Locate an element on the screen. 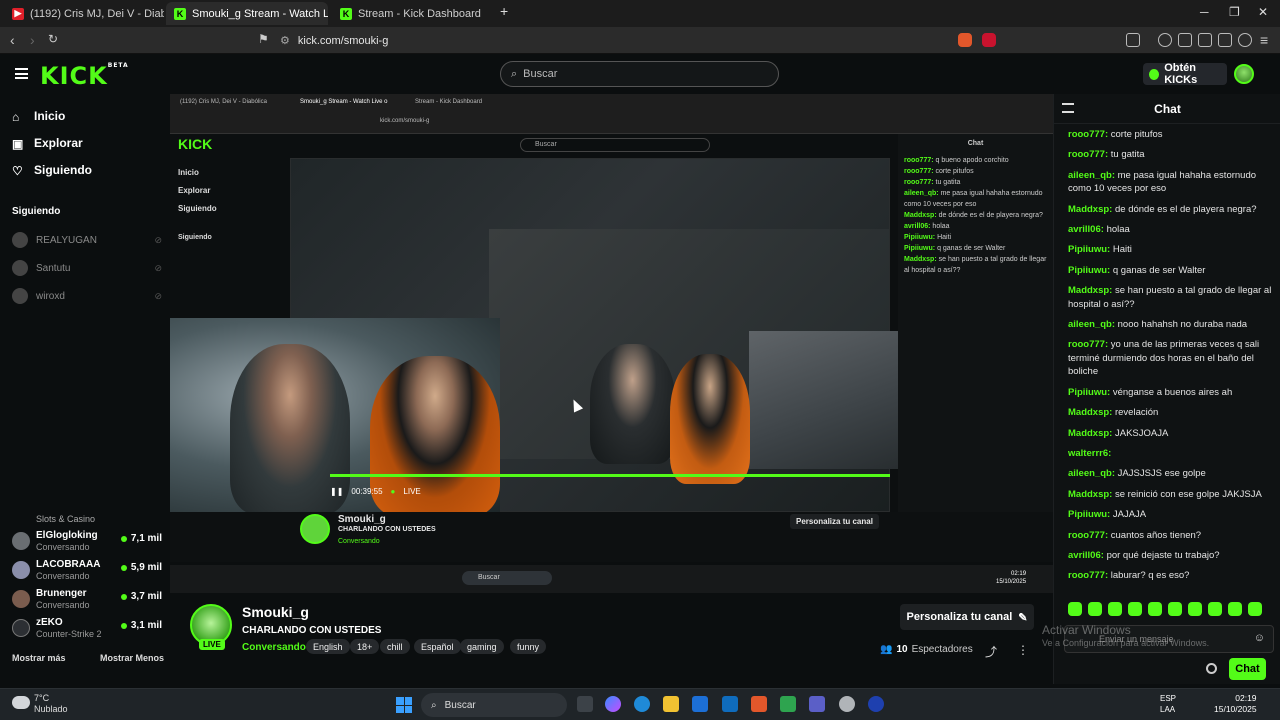  taskbar-search: ⌕ Buscar is located at coordinates (494, 705).